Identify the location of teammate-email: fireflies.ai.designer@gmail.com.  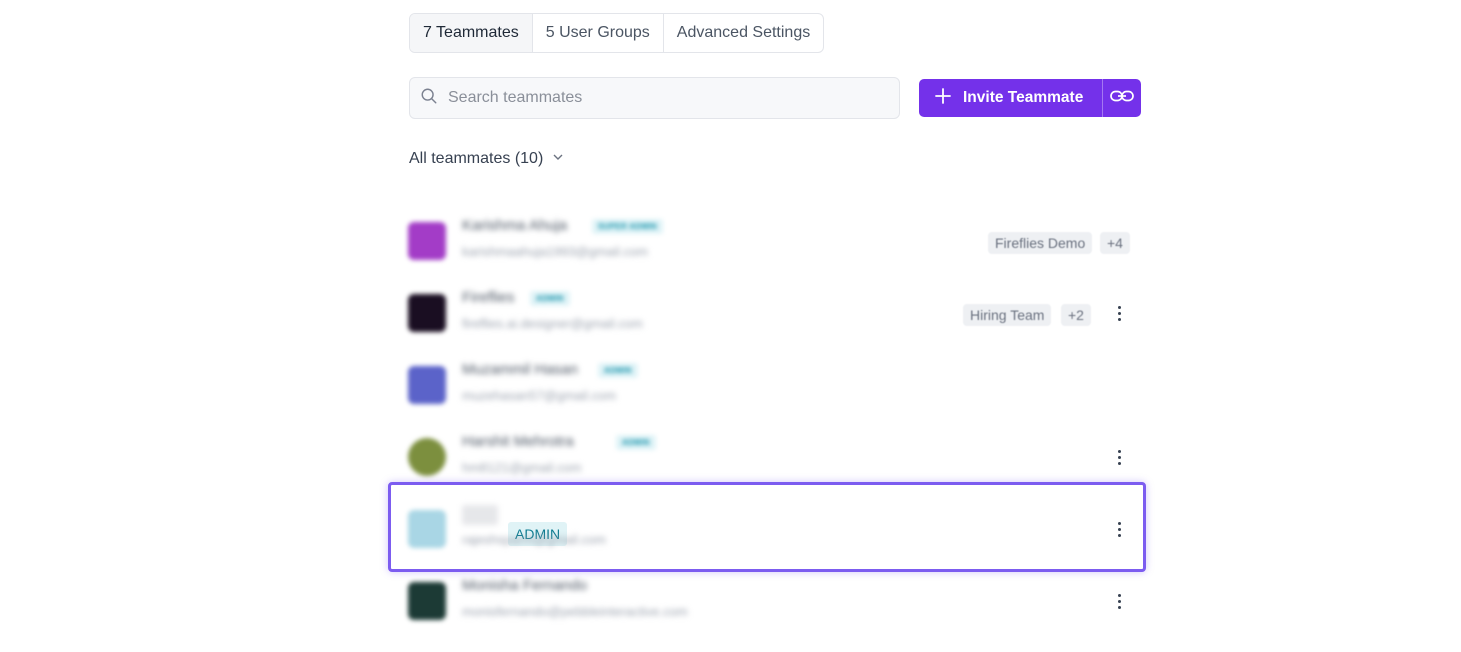
(552, 323).